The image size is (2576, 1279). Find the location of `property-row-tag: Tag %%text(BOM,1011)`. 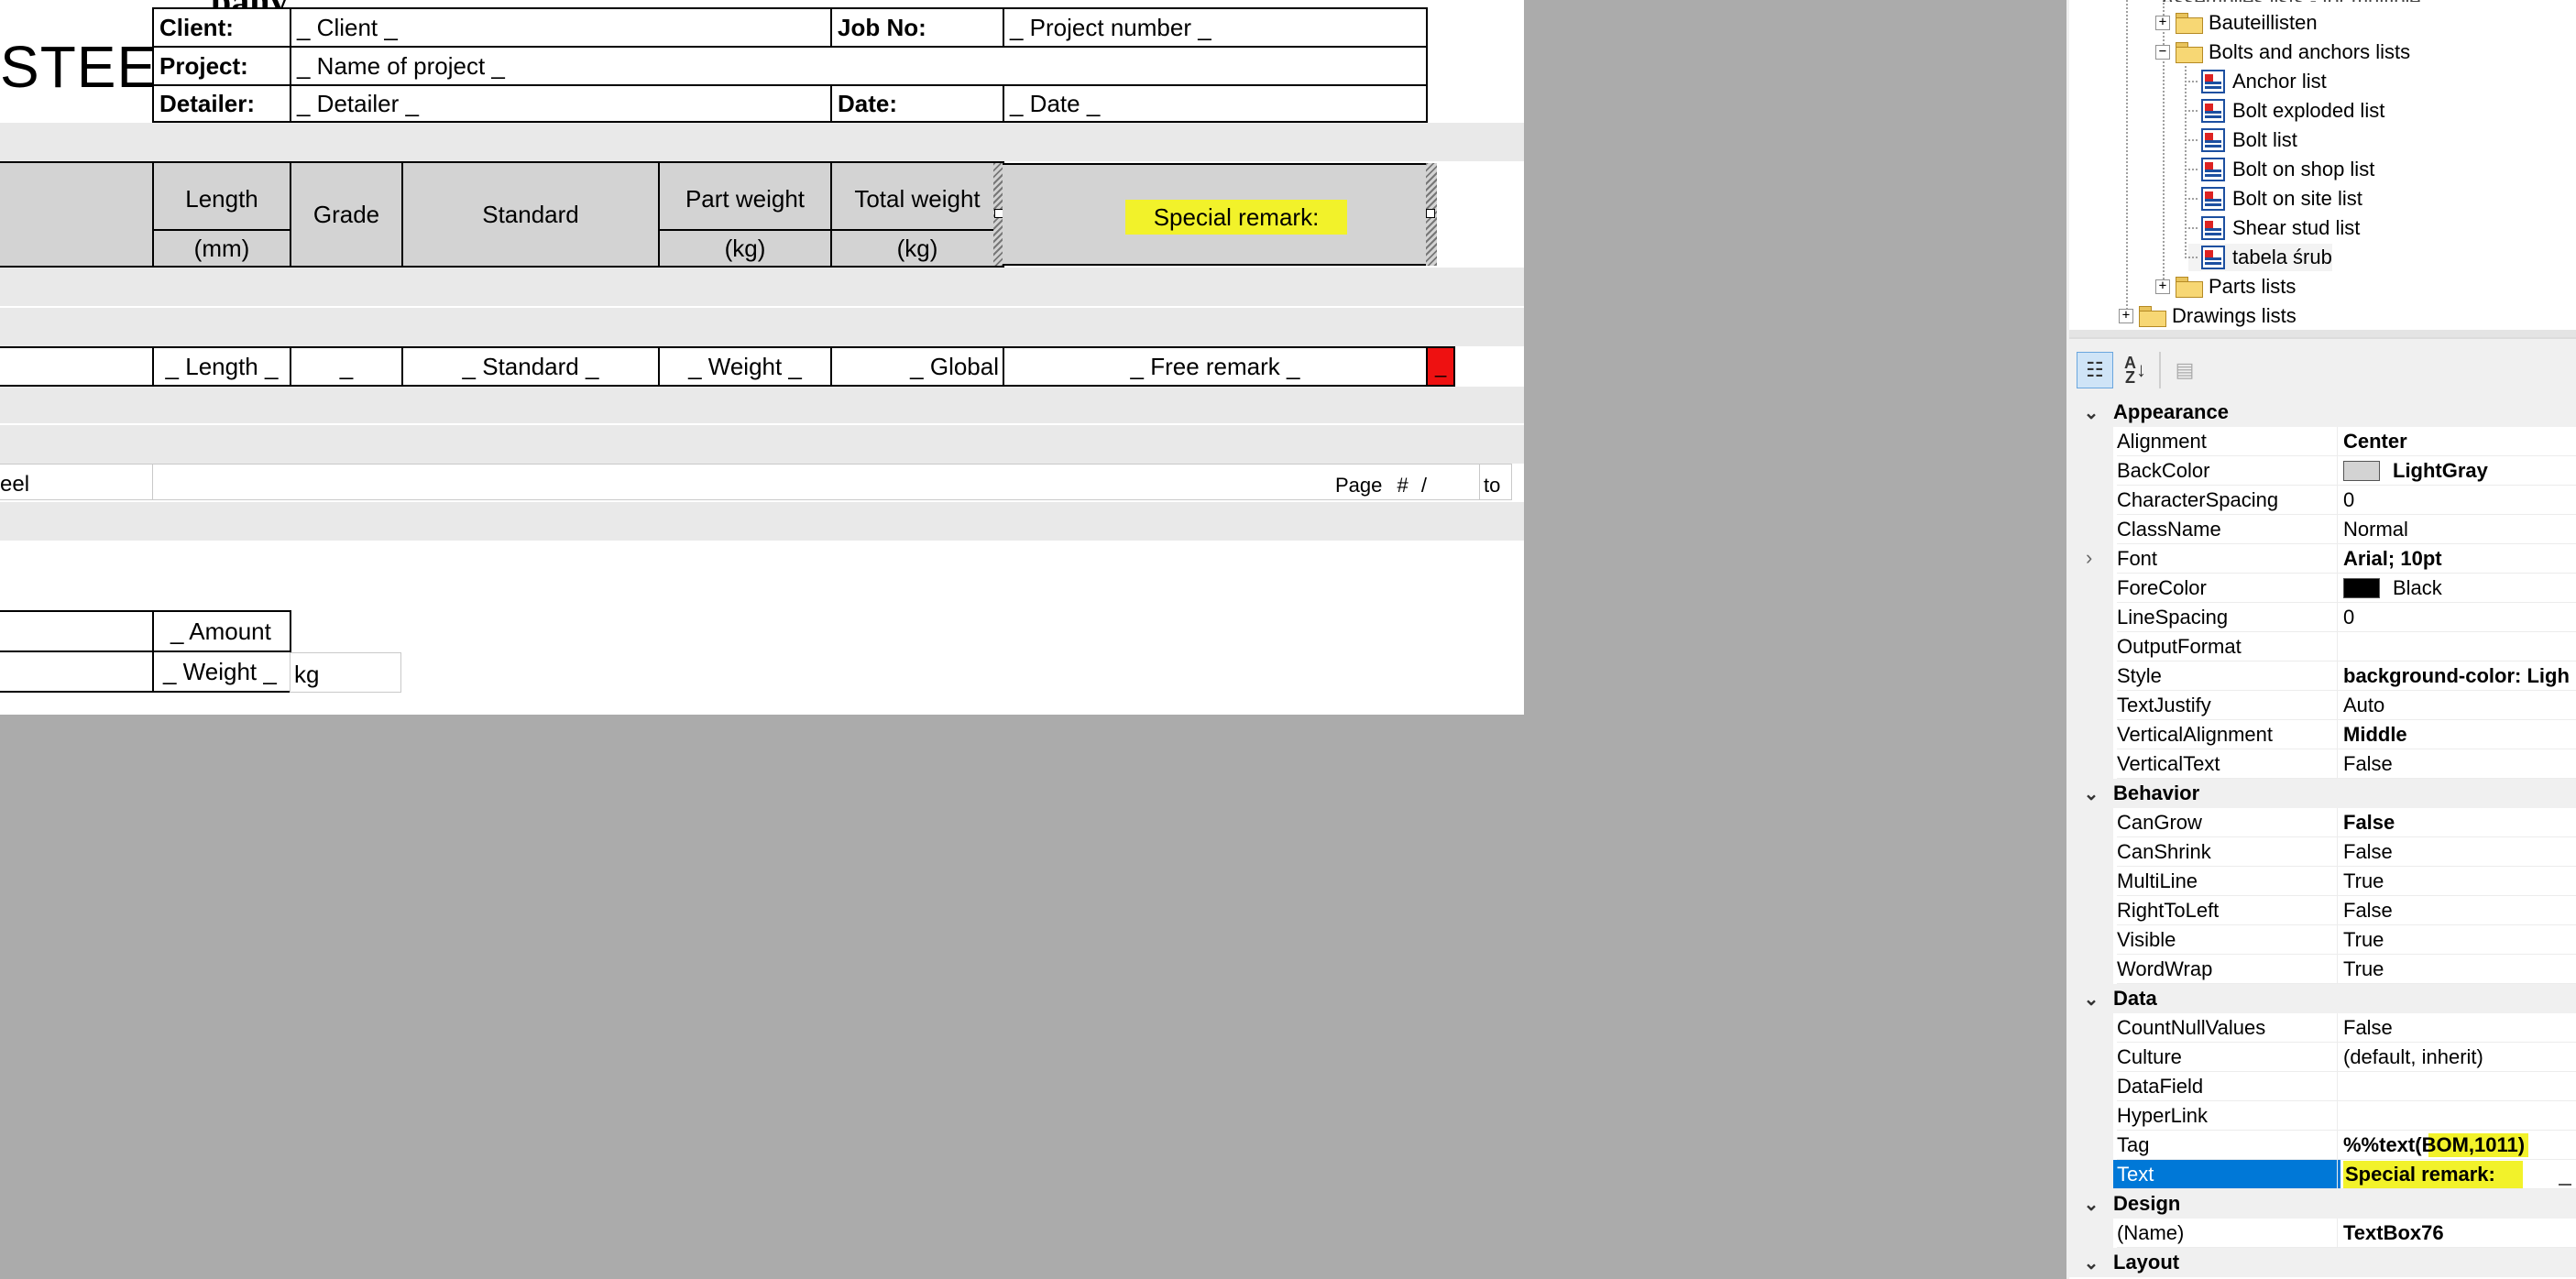

property-row-tag: Tag %%text(BOM,1011) is located at coordinates (2322, 1145).